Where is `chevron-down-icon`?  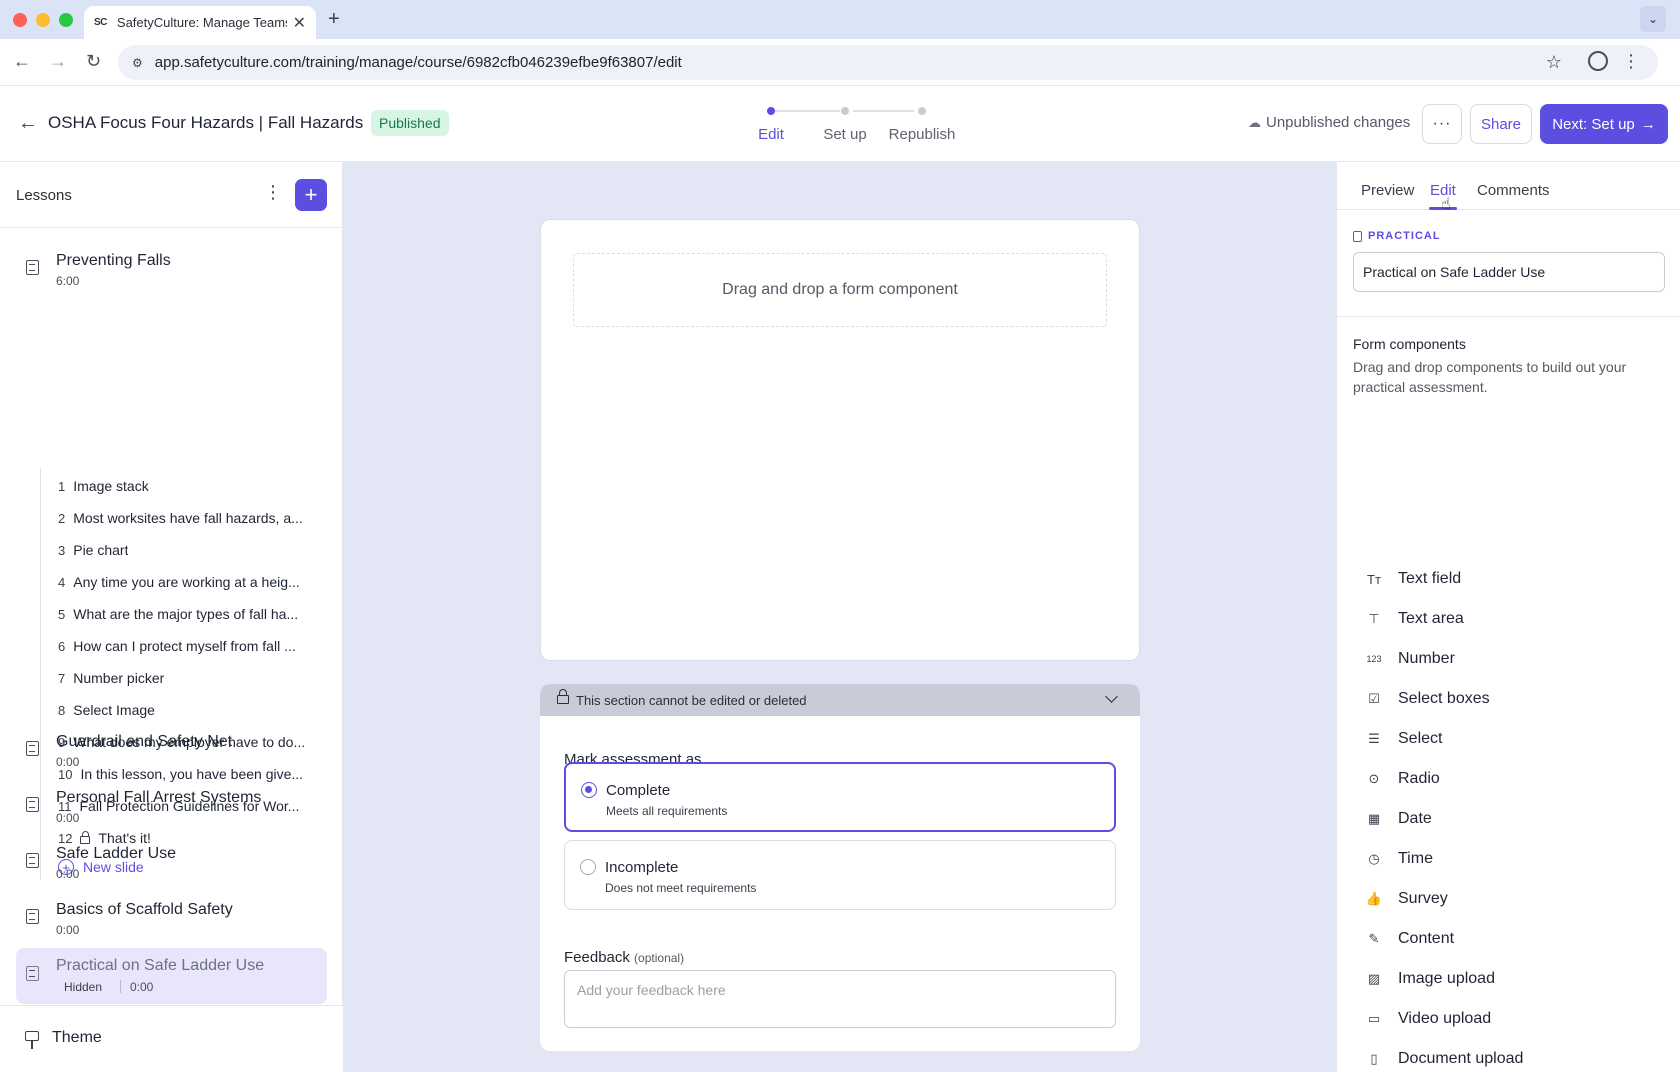
chevron-down-icon is located at coordinates (1111, 696).